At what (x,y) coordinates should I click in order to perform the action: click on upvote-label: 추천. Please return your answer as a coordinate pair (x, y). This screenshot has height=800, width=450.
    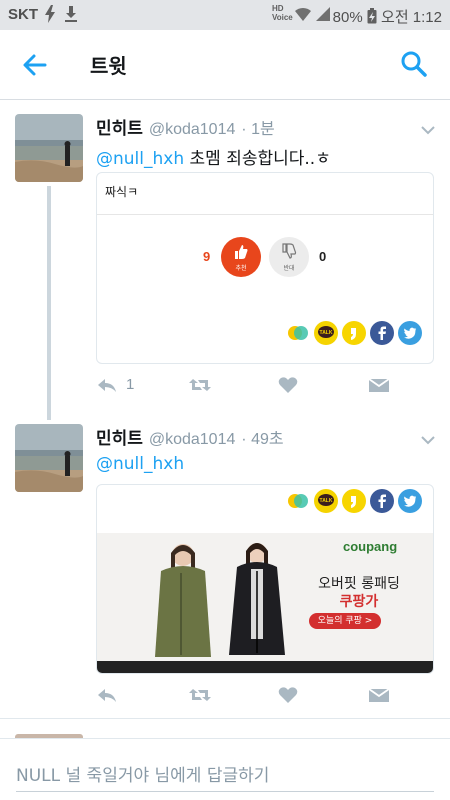
    Looking at the image, I should click on (241, 268).